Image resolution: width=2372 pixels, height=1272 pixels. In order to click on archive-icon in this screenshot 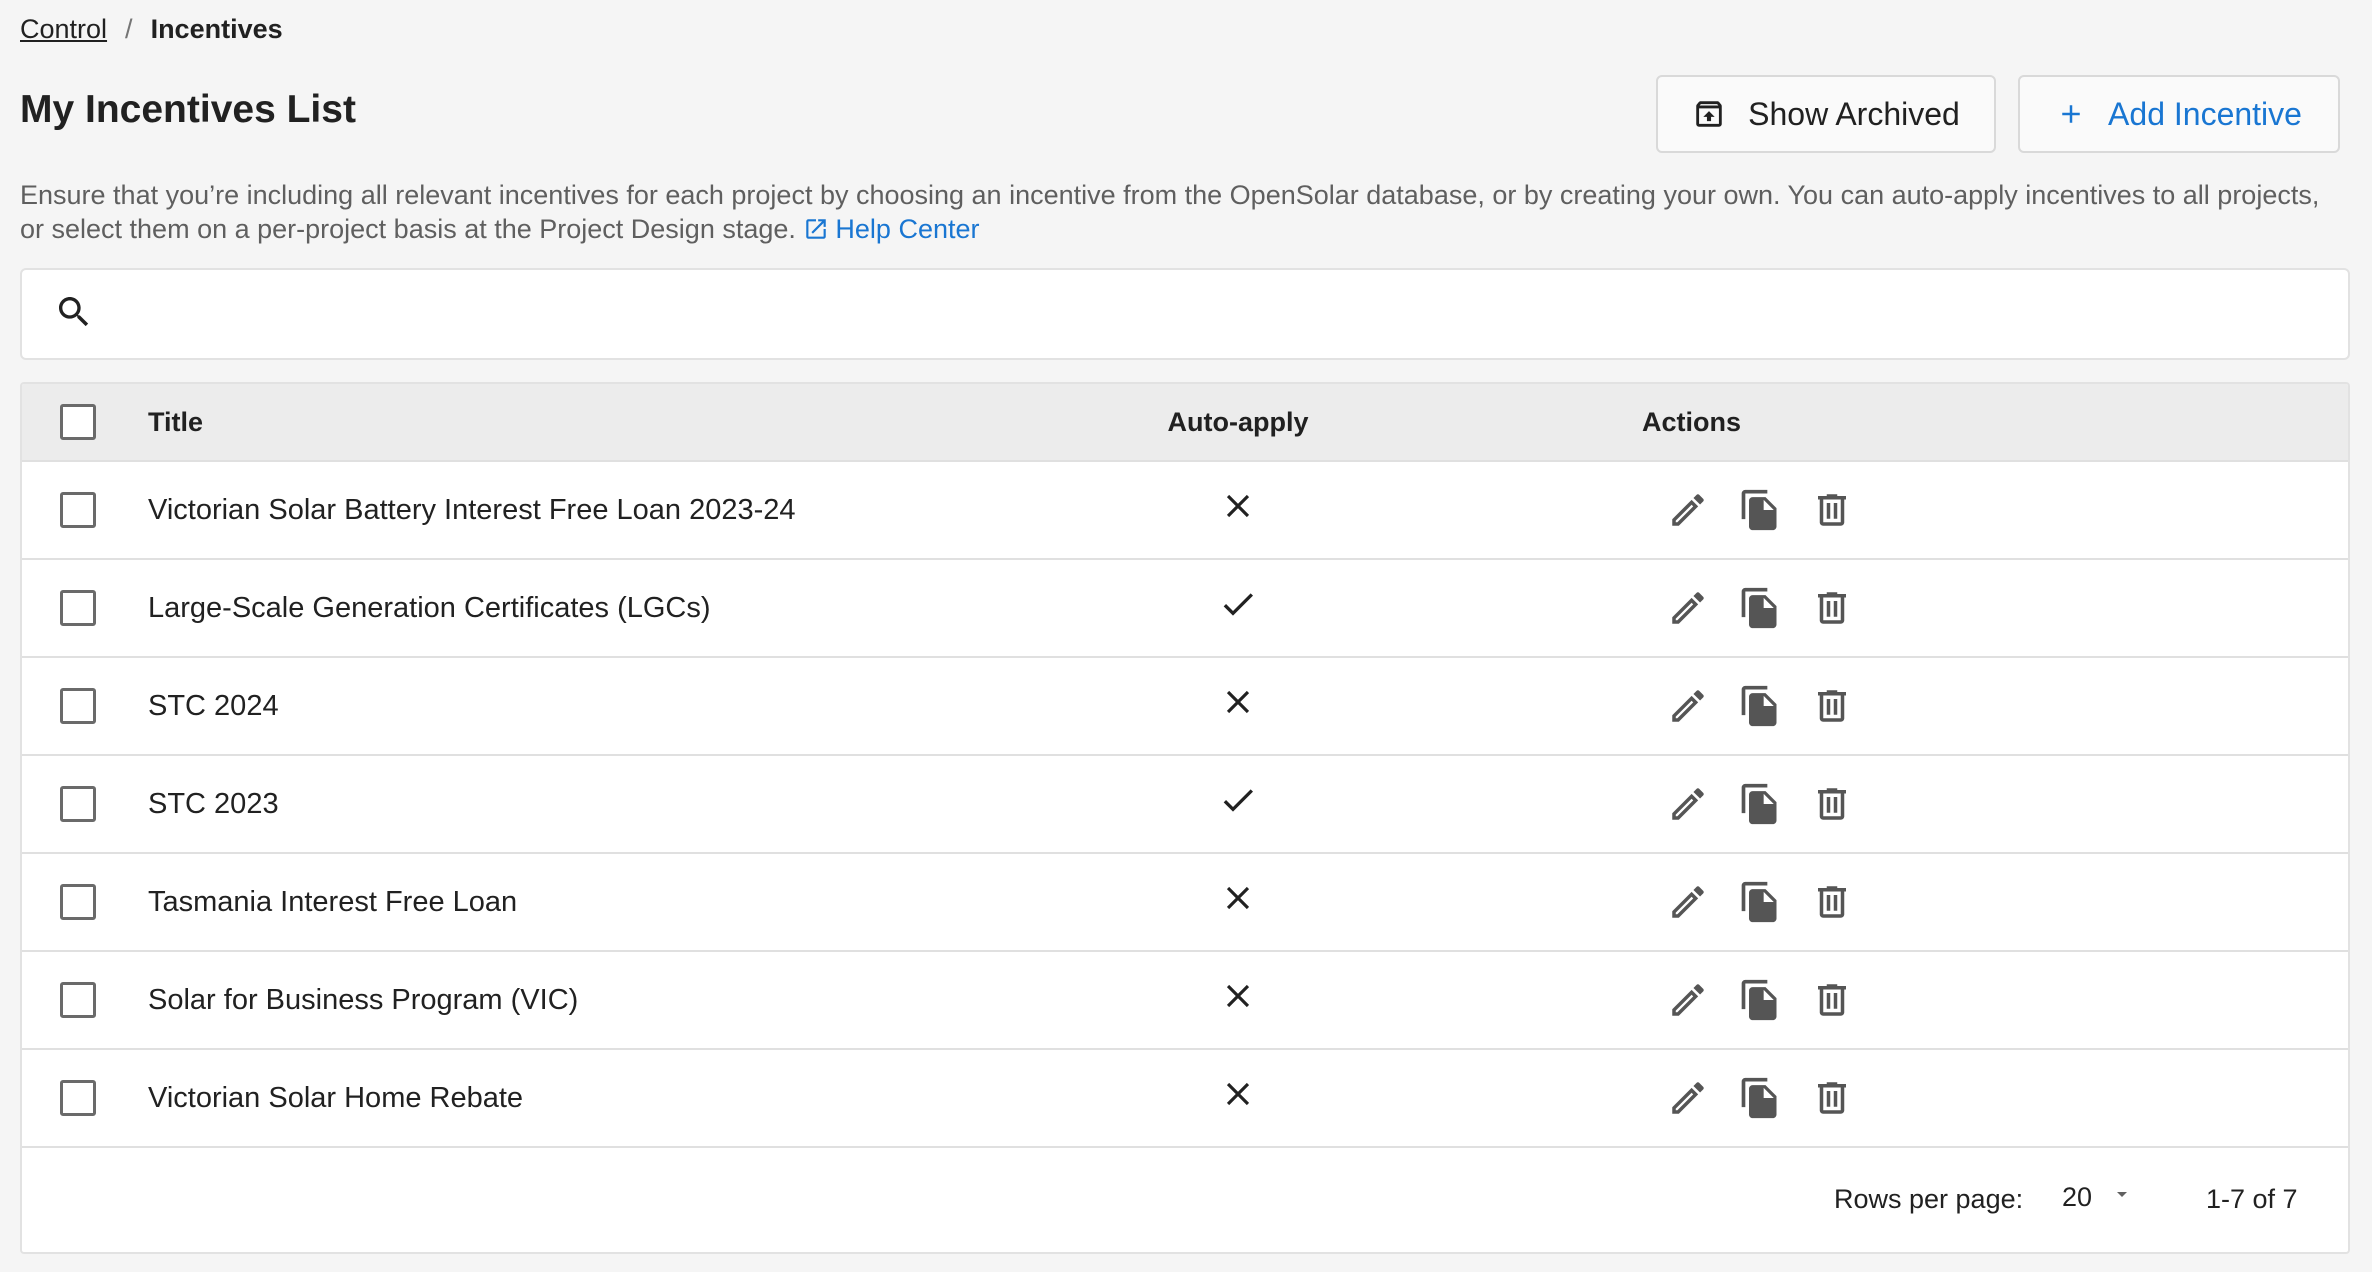, I will do `click(1709, 114)`.